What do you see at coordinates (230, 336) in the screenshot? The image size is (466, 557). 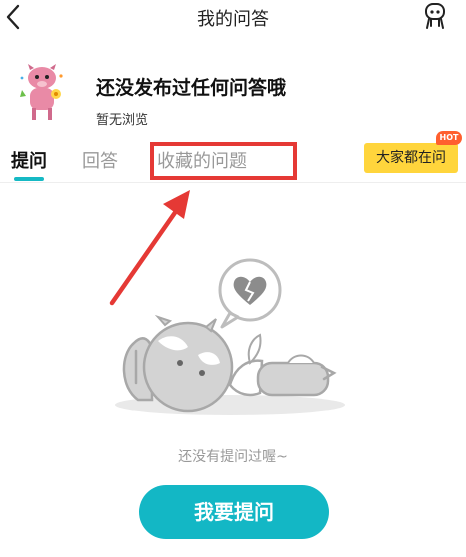 I see `empty-state-illustration` at bounding box center [230, 336].